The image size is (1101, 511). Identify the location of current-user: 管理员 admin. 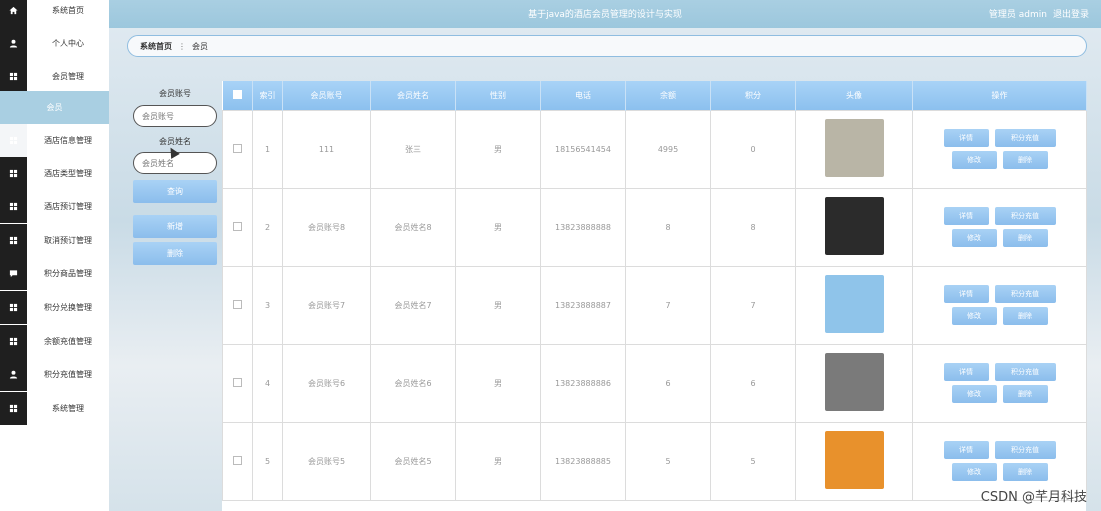
(1017, 15).